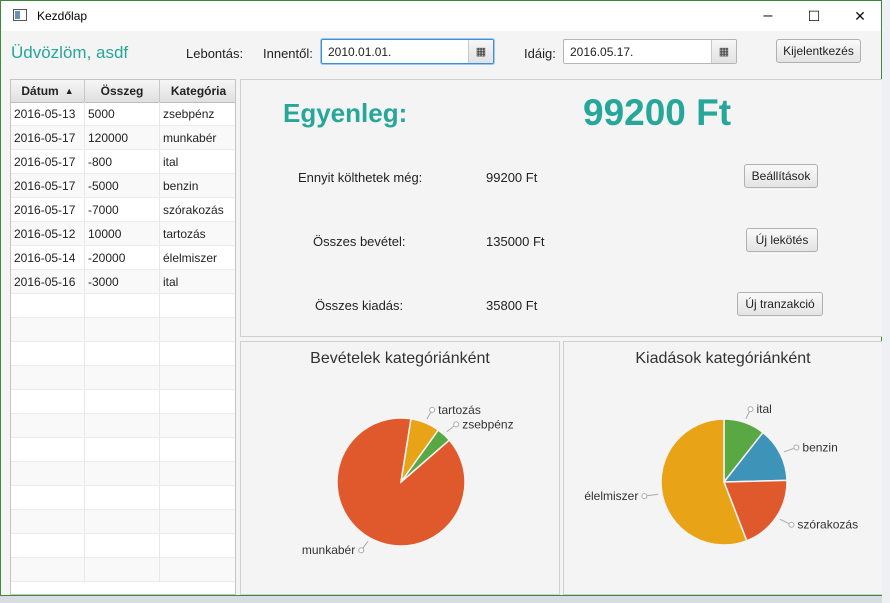  Describe the element at coordinates (123, 210) in the screenshot. I see `table-row: 2016-05-17 -7000 szórakozás` at that location.